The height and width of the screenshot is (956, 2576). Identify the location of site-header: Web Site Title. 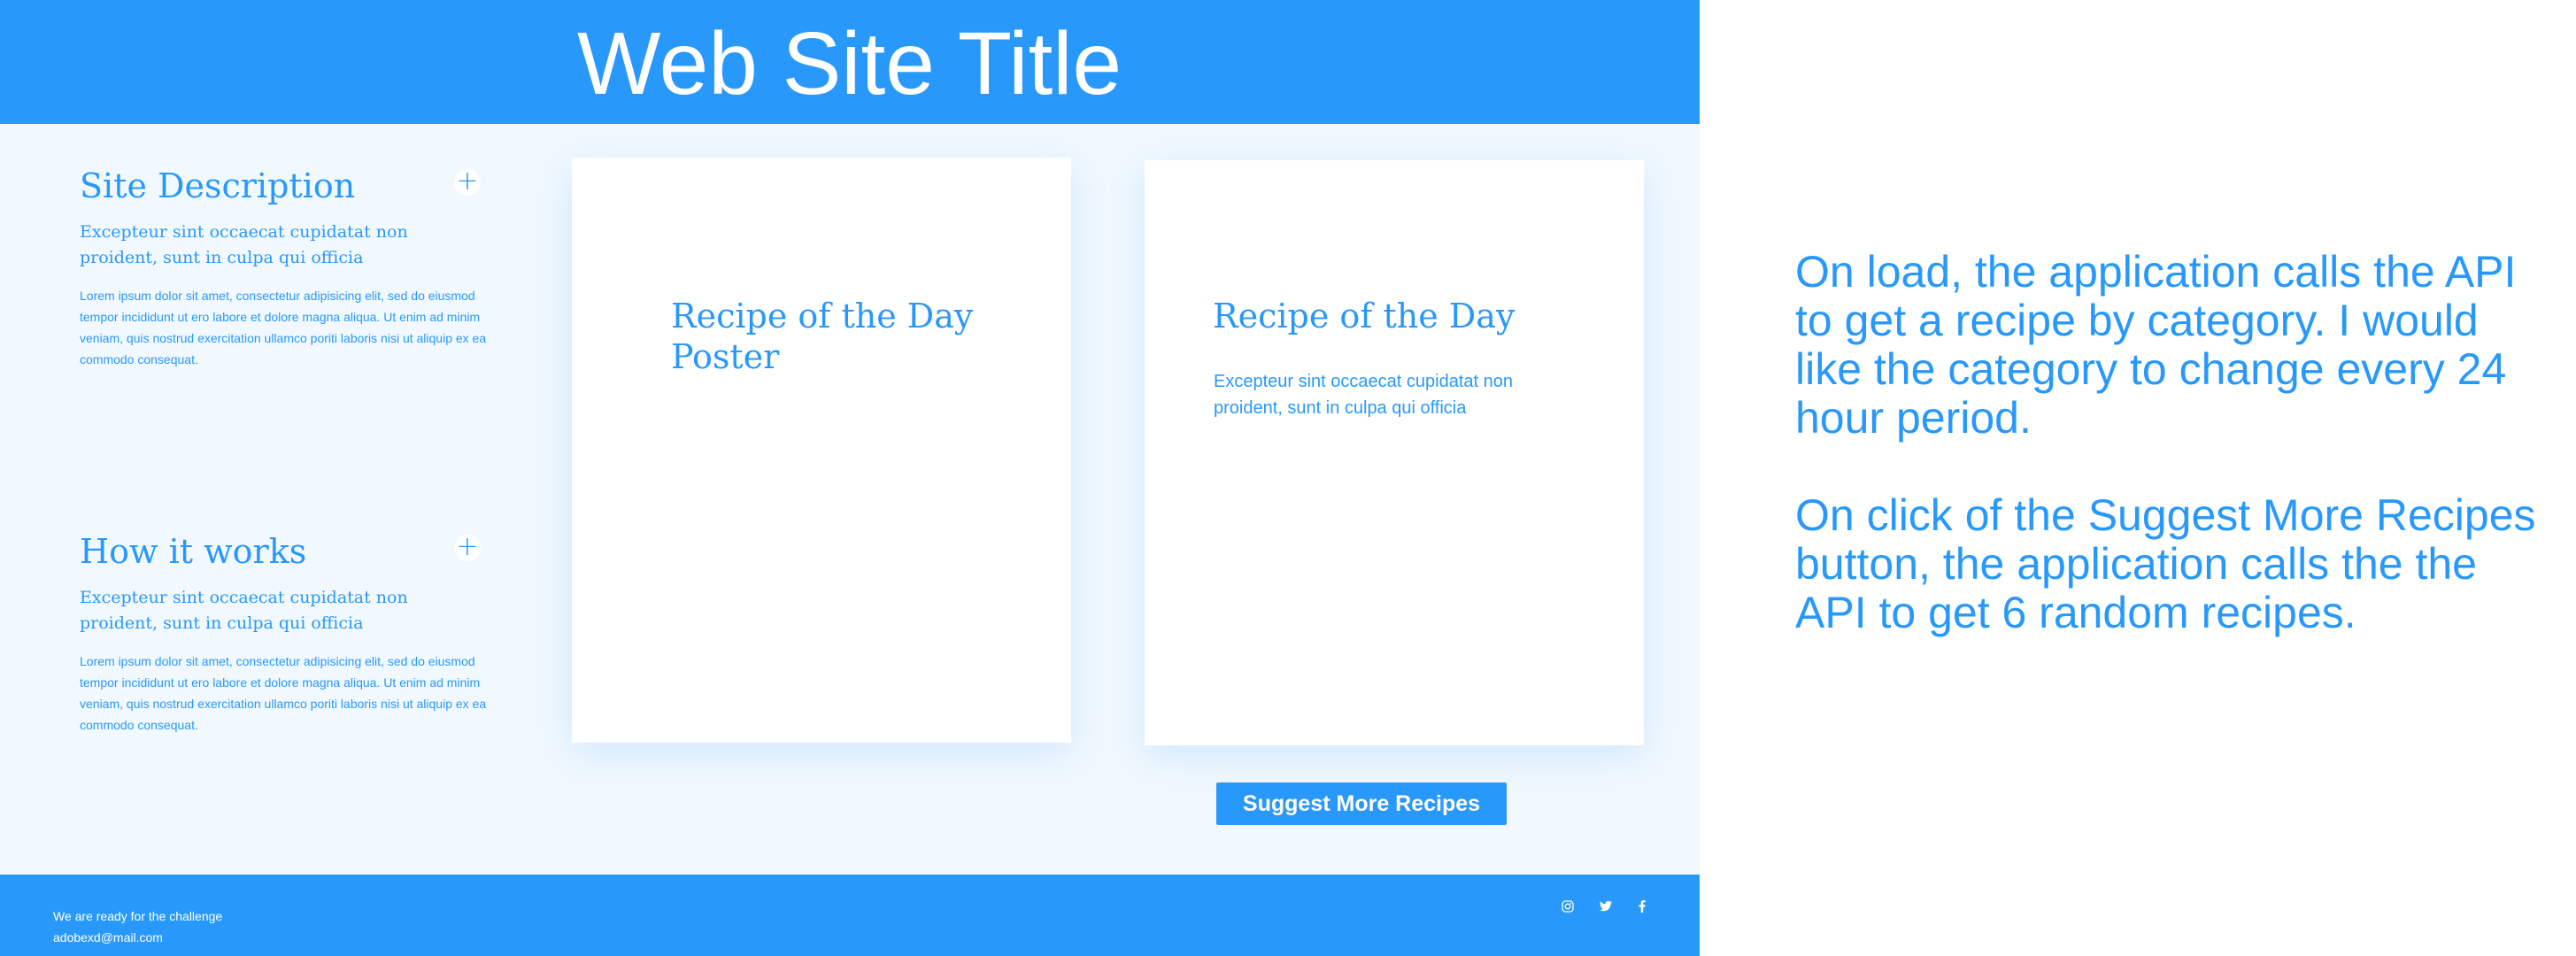
(850, 62).